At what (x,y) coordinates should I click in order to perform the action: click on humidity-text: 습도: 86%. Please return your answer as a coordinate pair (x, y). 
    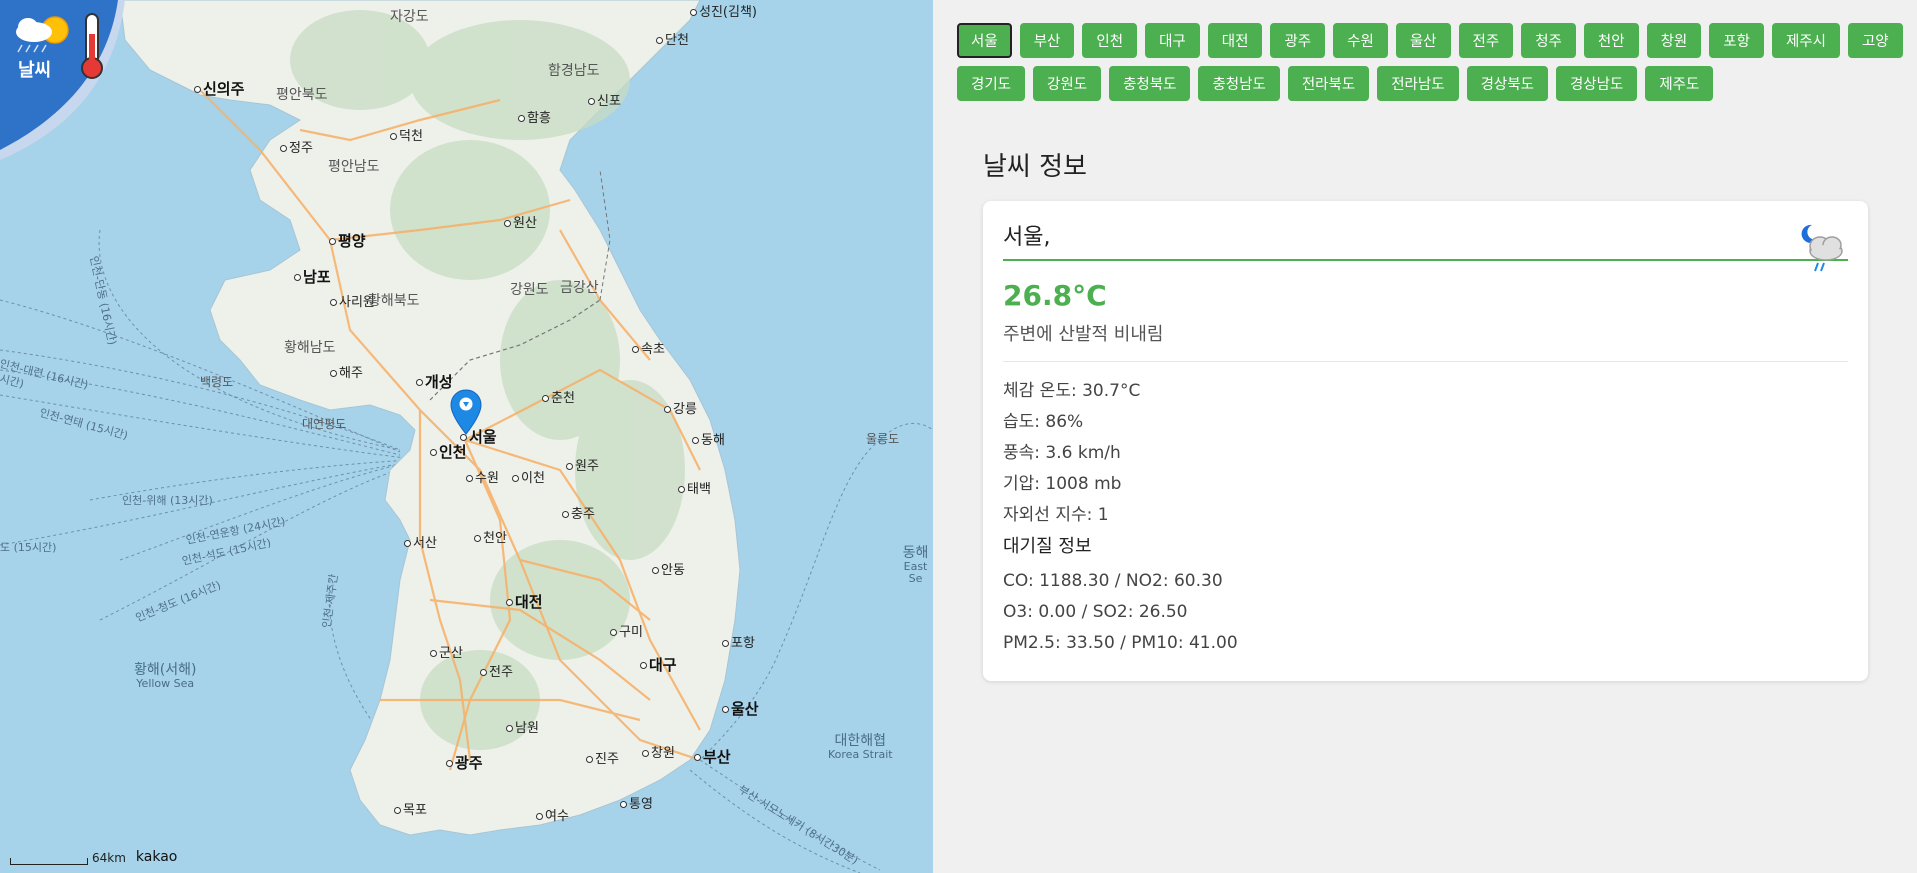
    Looking at the image, I should click on (1043, 422).